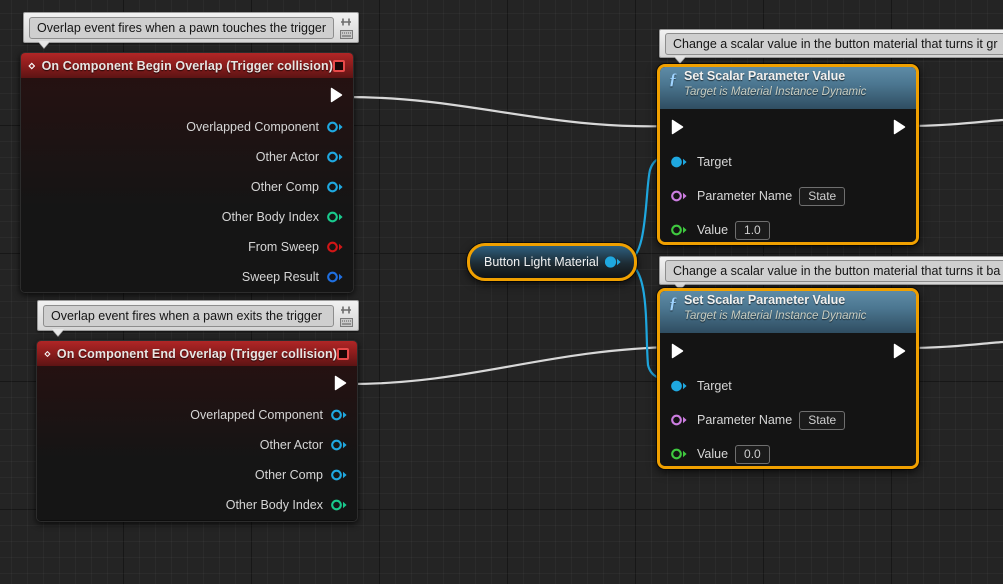 The width and height of the screenshot is (1003, 584). I want to click on pin-label: Target, so click(714, 162).